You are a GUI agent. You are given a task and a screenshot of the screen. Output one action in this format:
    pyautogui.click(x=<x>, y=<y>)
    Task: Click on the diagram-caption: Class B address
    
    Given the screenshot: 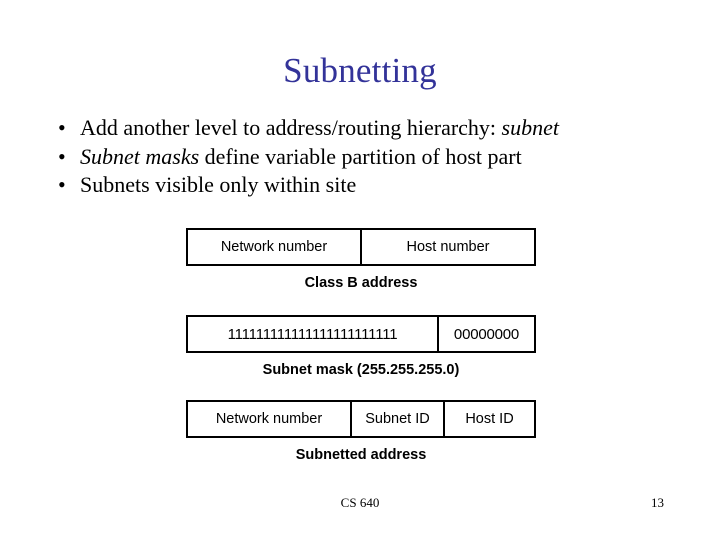 What is the action you would take?
    pyautogui.click(x=361, y=283)
    